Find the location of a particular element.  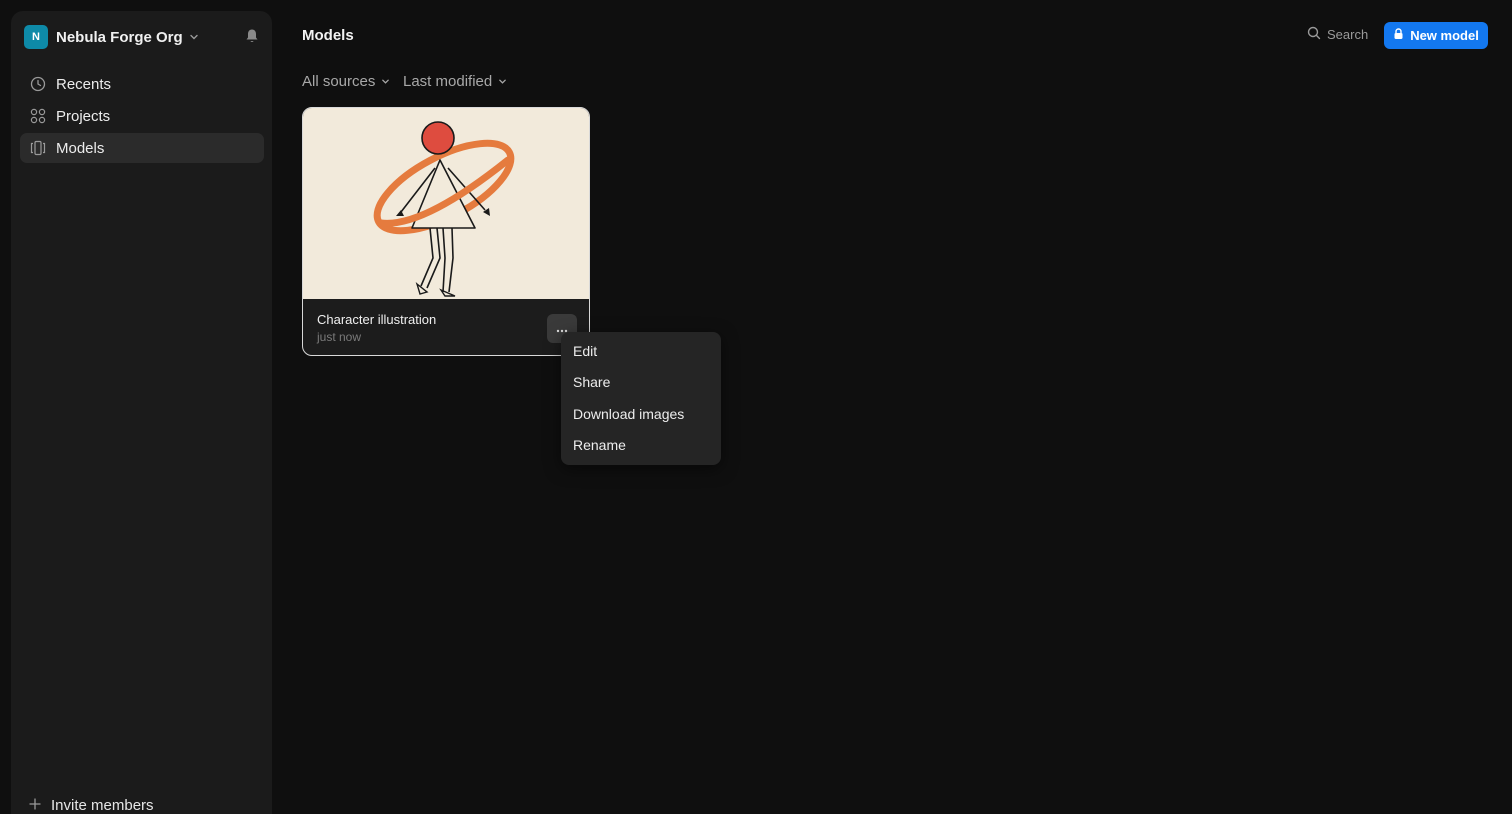

sidebar-item-recents: Recents is located at coordinates (142, 84).